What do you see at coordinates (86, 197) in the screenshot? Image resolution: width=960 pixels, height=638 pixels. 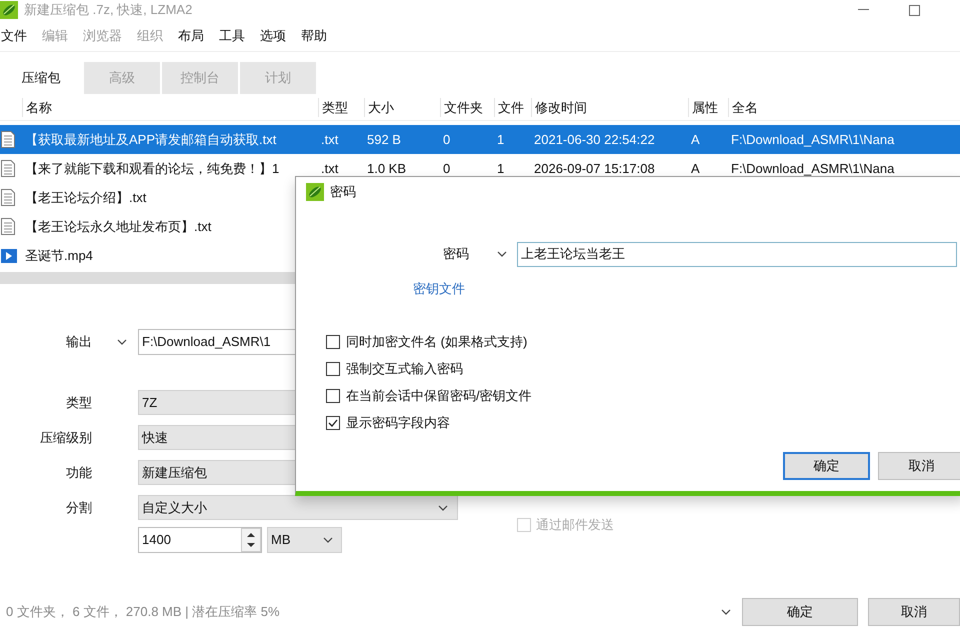 I see `table-cell-text: 【老王论坛介绍】.txt` at bounding box center [86, 197].